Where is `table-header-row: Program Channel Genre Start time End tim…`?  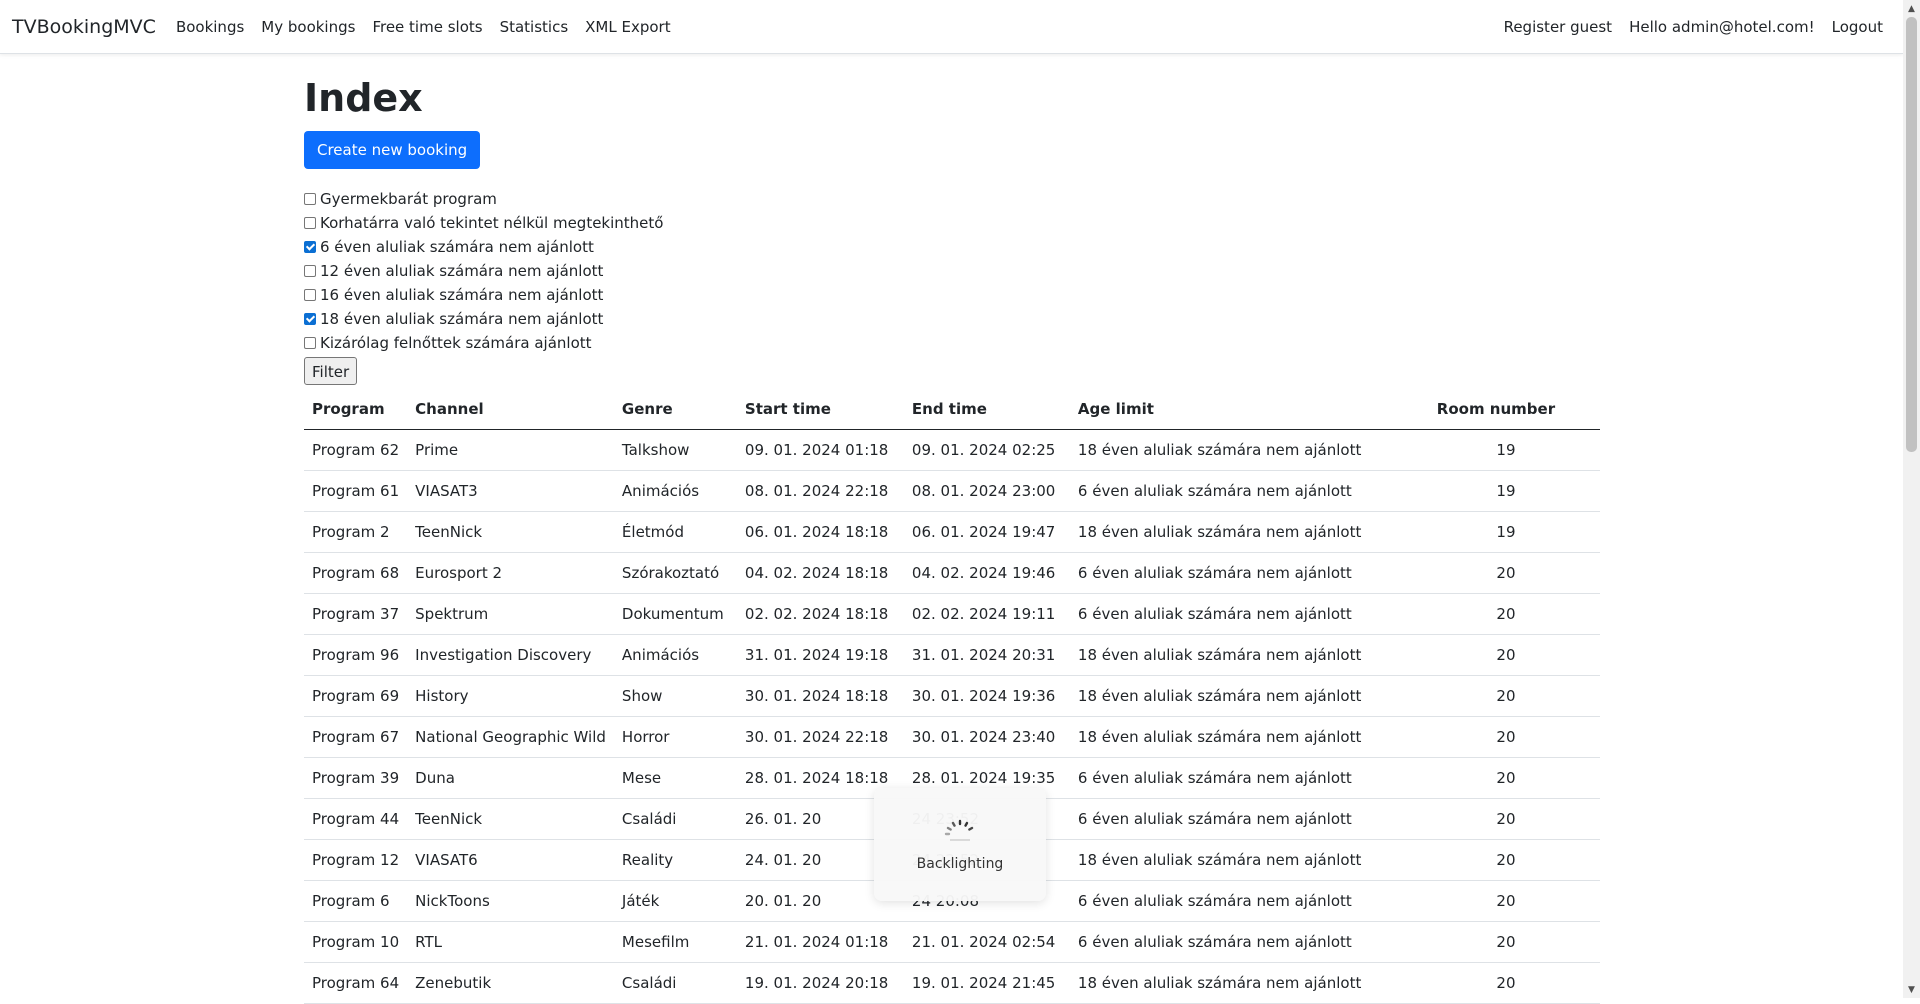 table-header-row: Program Channel Genre Start time End tim… is located at coordinates (952, 409).